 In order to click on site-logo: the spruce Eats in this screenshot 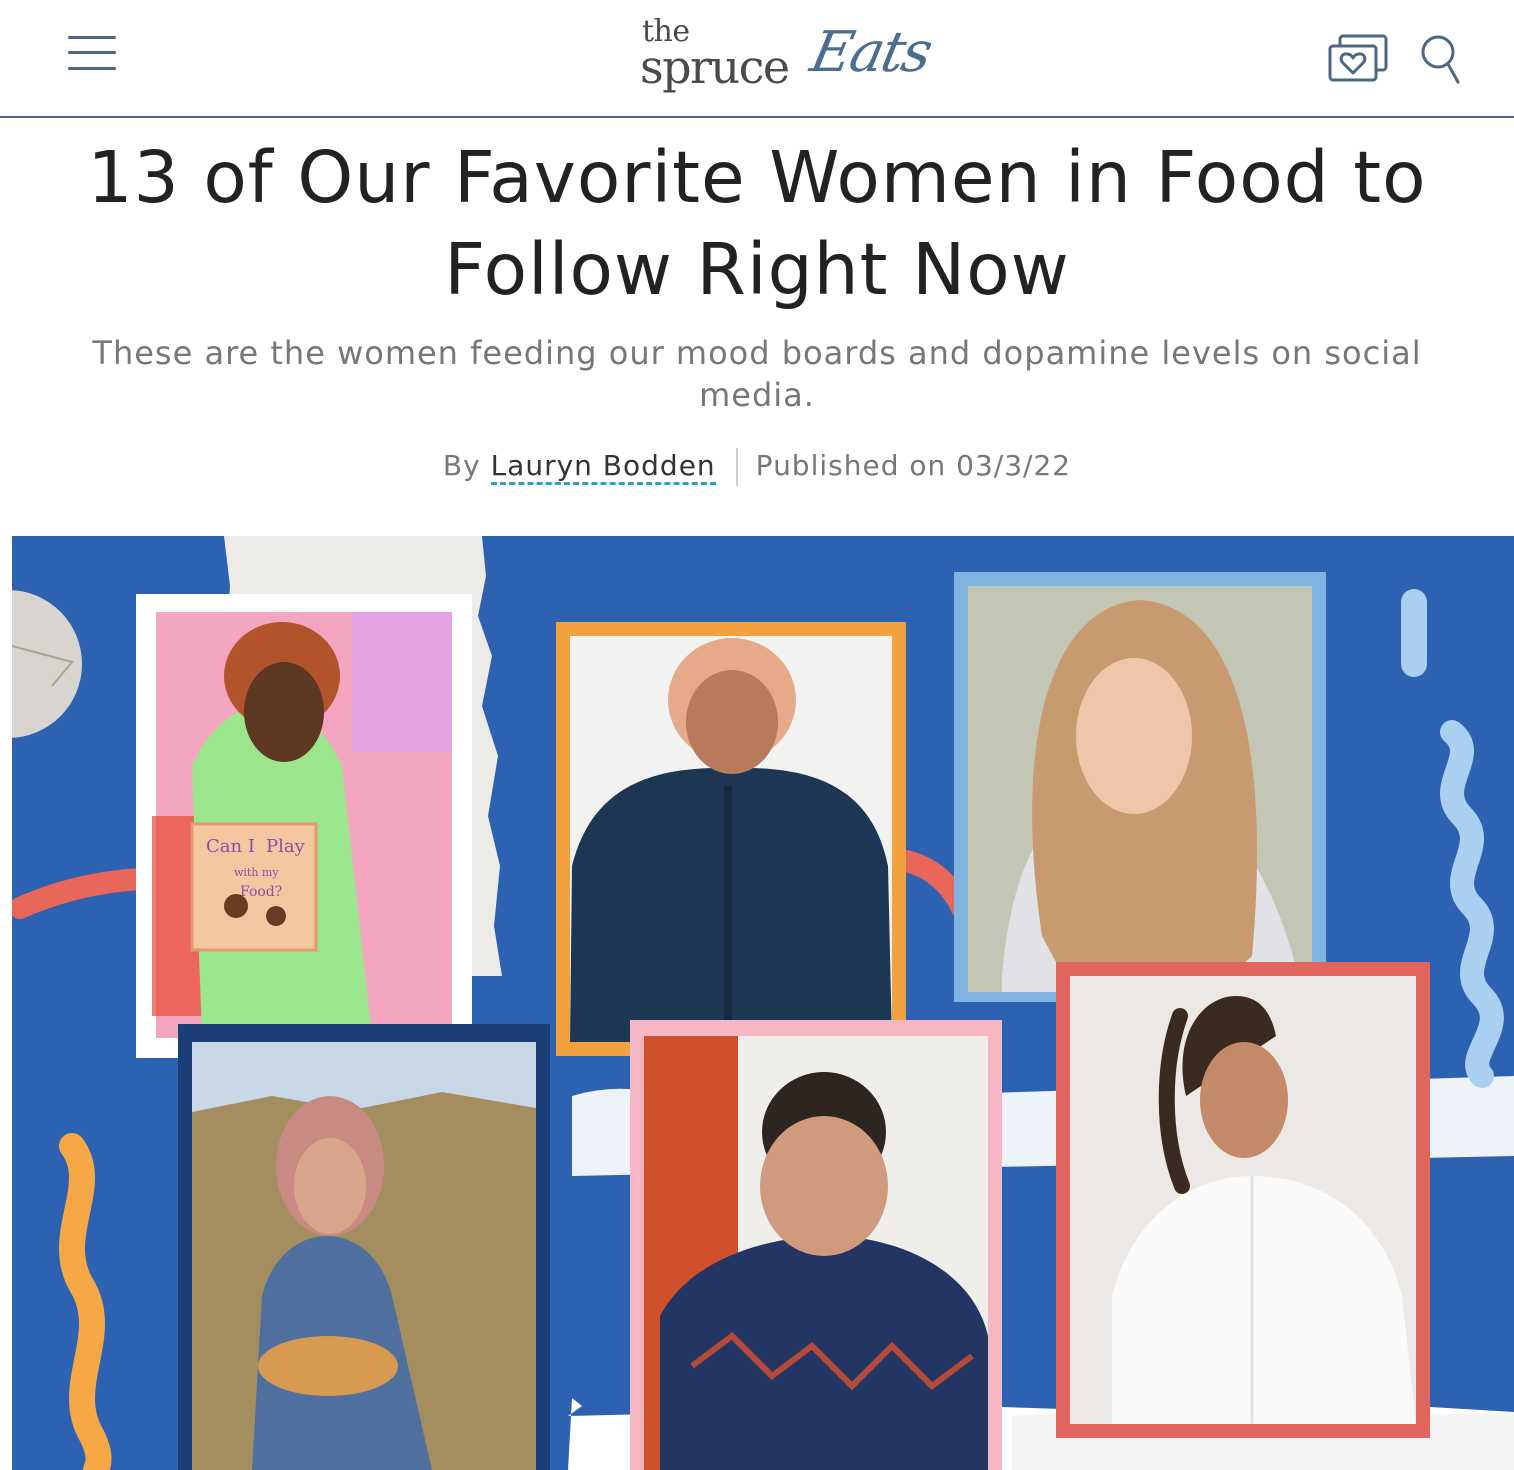, I will do `click(788, 60)`.